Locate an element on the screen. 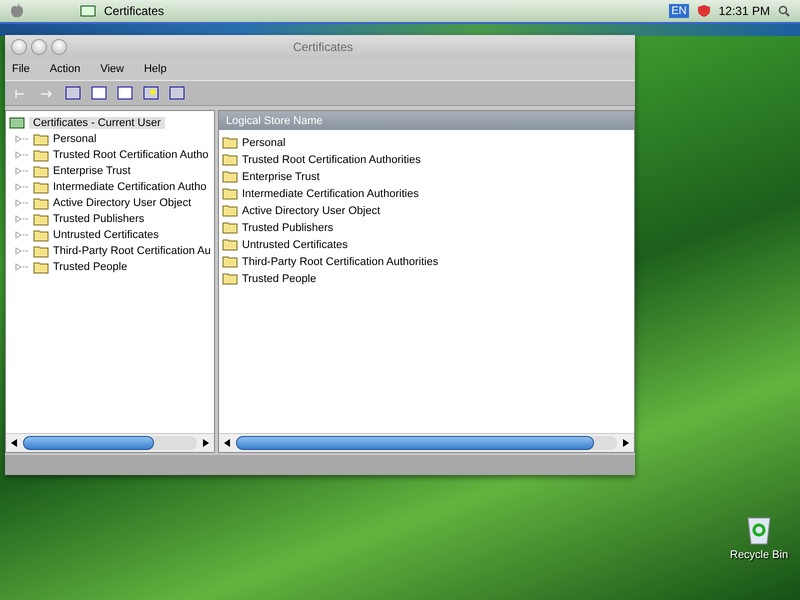 The width and height of the screenshot is (800, 600). item-label: Trusted Root Certification Authorities is located at coordinates (331, 160).